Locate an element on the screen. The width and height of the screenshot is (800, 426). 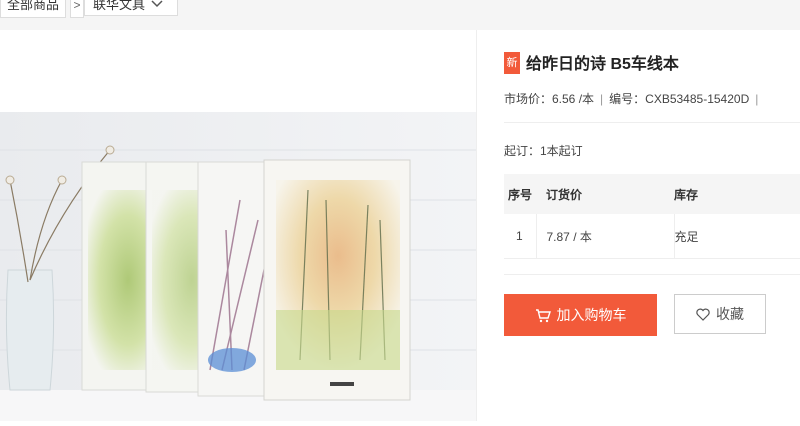
col-header-index: 序号 is located at coordinates (520, 194).